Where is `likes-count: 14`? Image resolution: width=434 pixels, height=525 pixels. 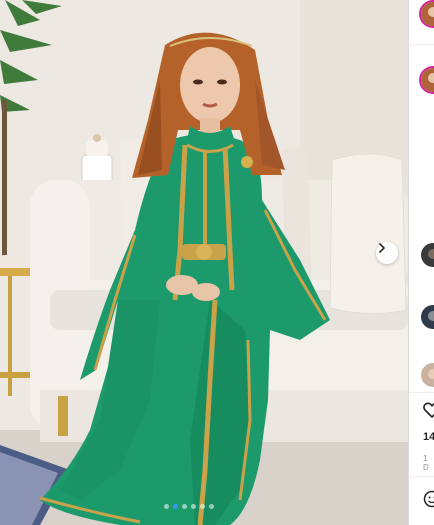 likes-count: 14 is located at coordinates (428, 437).